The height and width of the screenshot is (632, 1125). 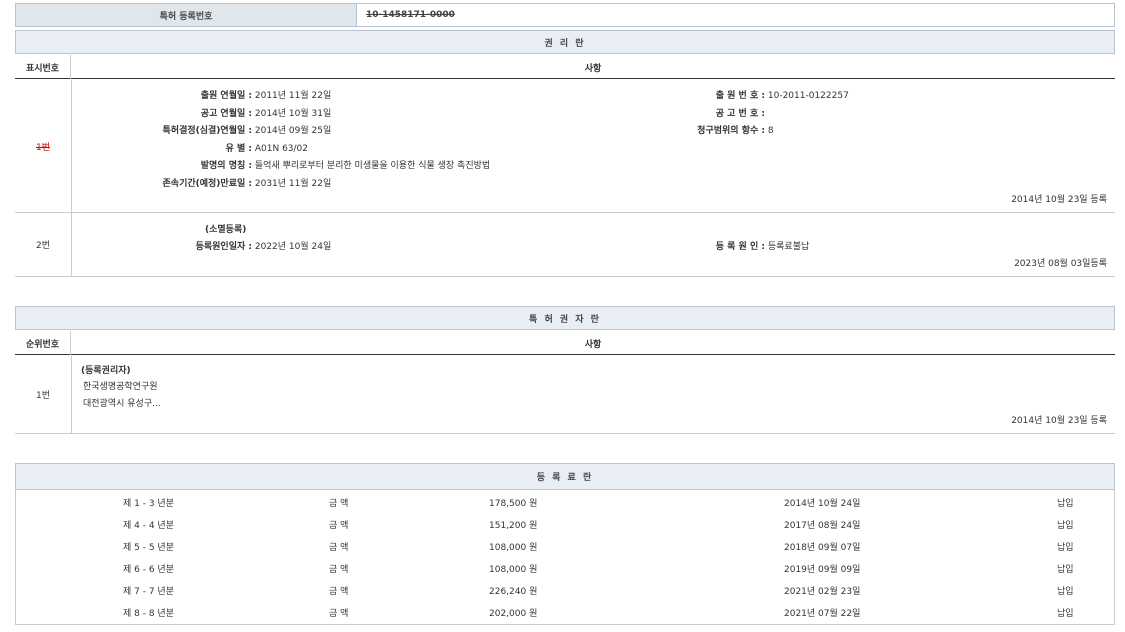 I want to click on owner-row-1-num: 1번, so click(x=43, y=394).